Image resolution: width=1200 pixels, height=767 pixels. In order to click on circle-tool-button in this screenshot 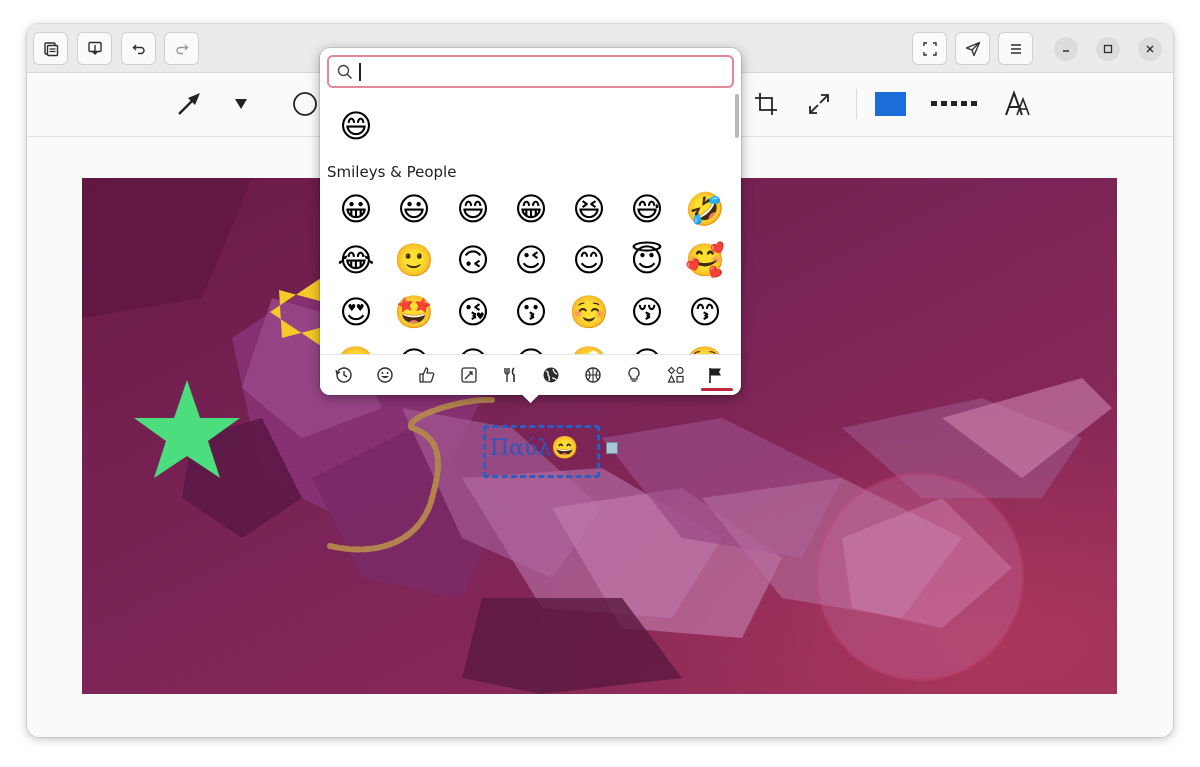, I will do `click(305, 104)`.